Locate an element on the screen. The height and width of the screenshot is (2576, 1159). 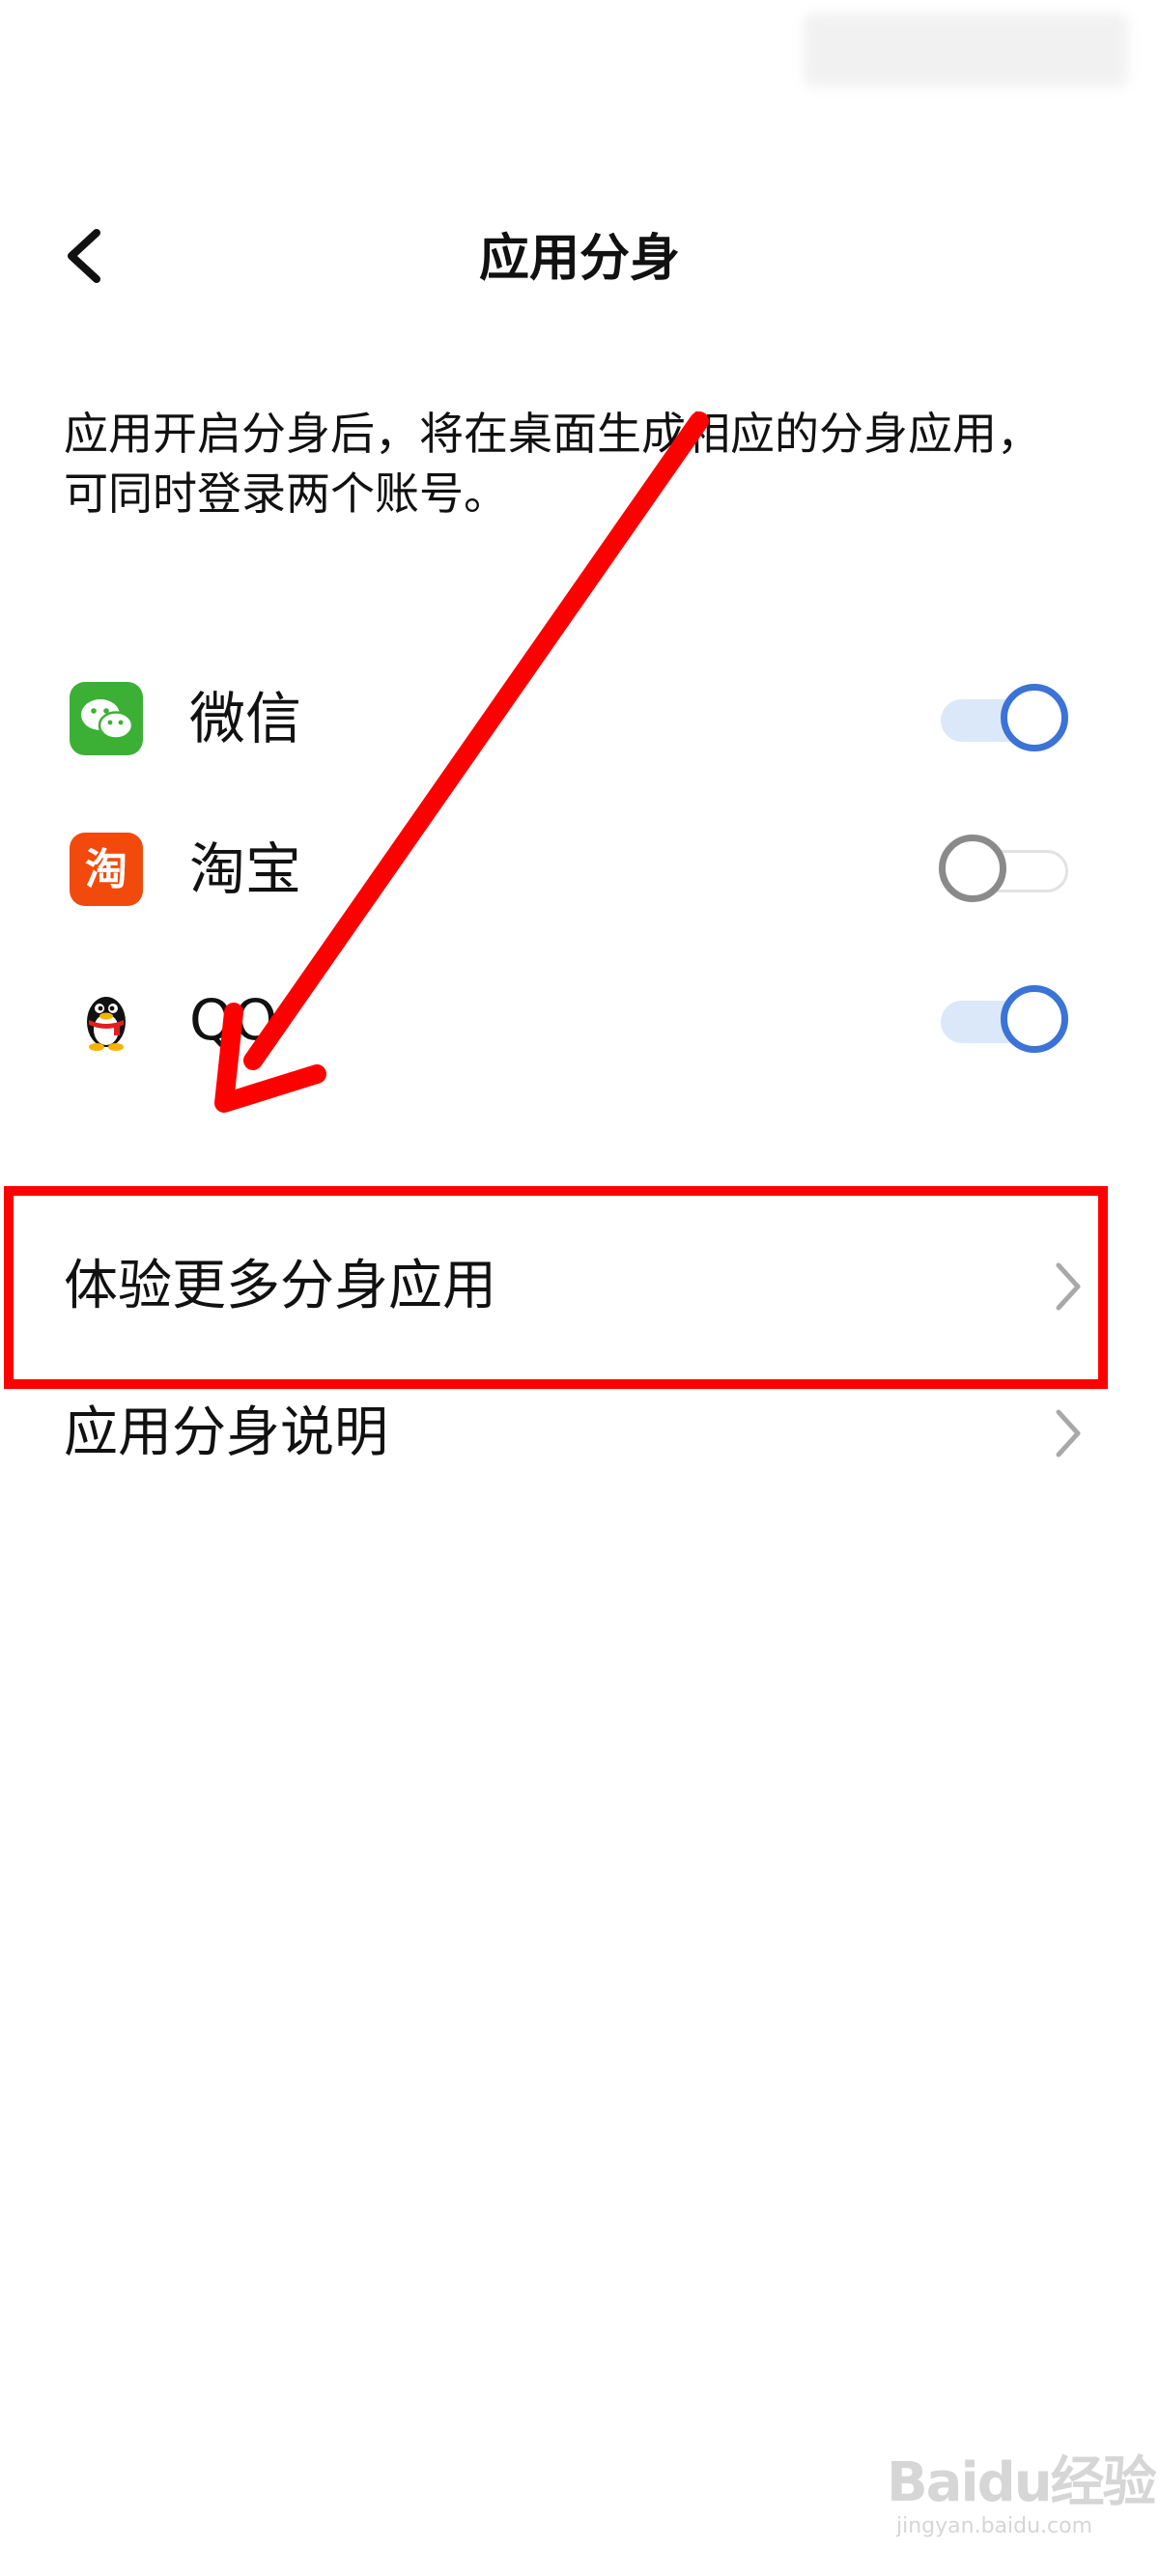
wechat-icon is located at coordinates (106, 718).